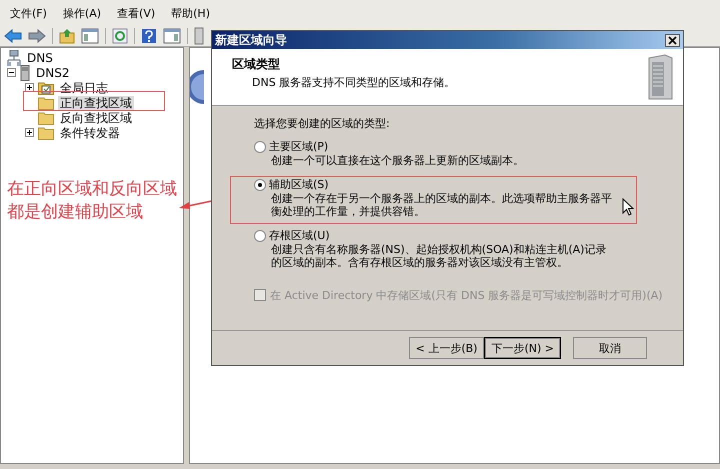 The height and width of the screenshot is (469, 720). What do you see at coordinates (46, 87) in the screenshot?
I see `log-folder-icon` at bounding box center [46, 87].